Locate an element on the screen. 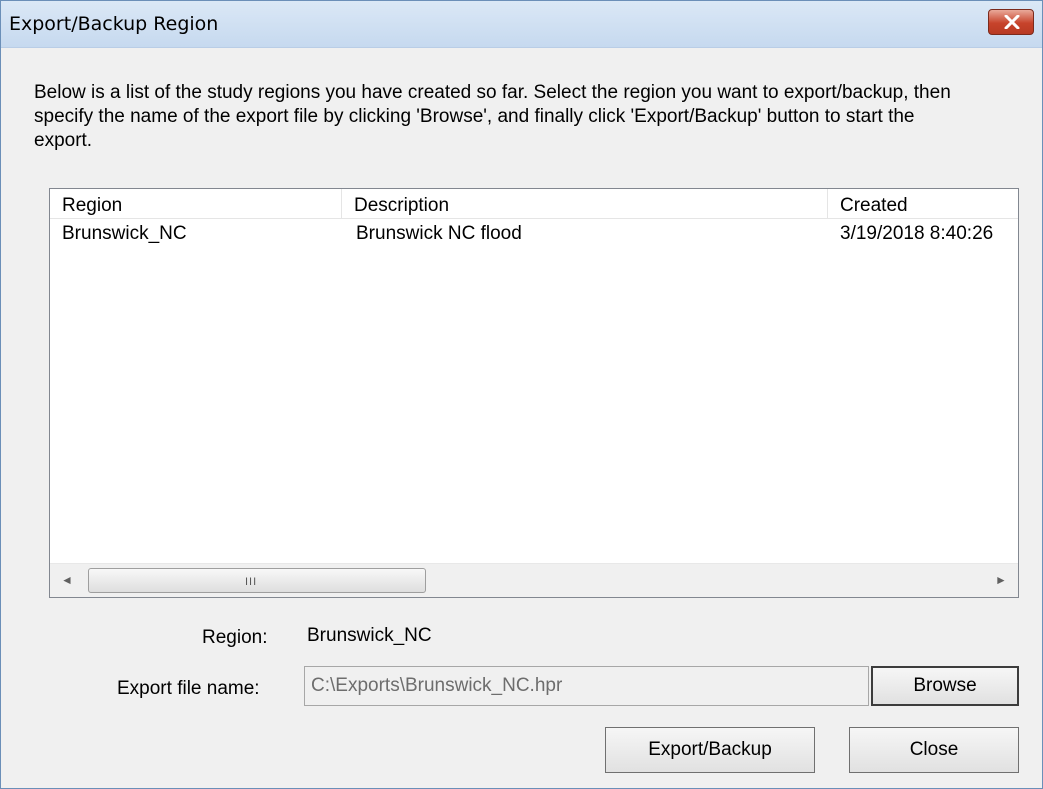  close-window-button is located at coordinates (1011, 22).